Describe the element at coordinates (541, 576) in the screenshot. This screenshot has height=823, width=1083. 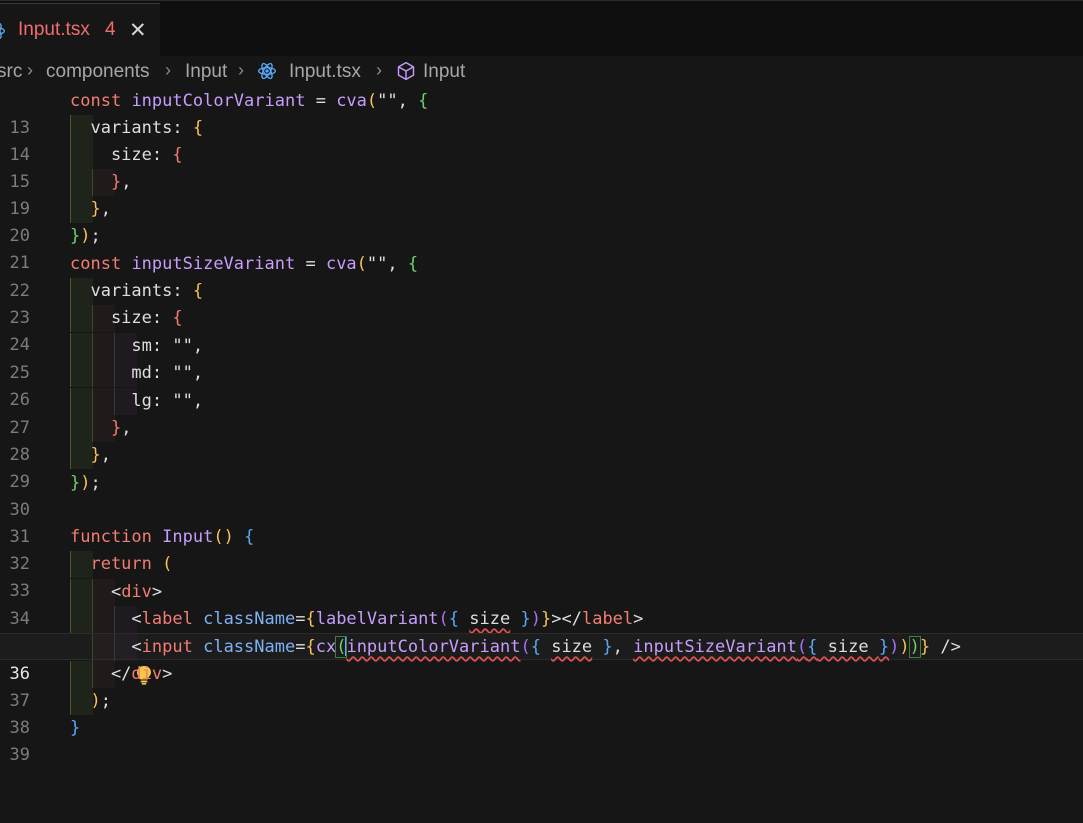
I see `code-line: 33 return (` at that location.